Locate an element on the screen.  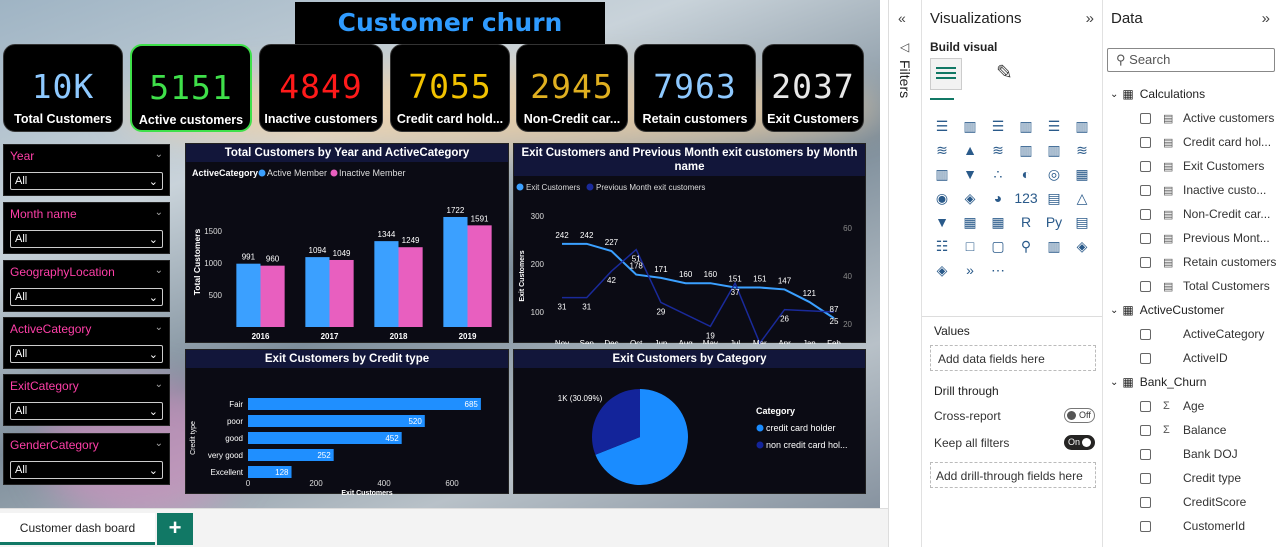
filters-pane-collapsed: « ◁ Filters is located at coordinates (904, 273).